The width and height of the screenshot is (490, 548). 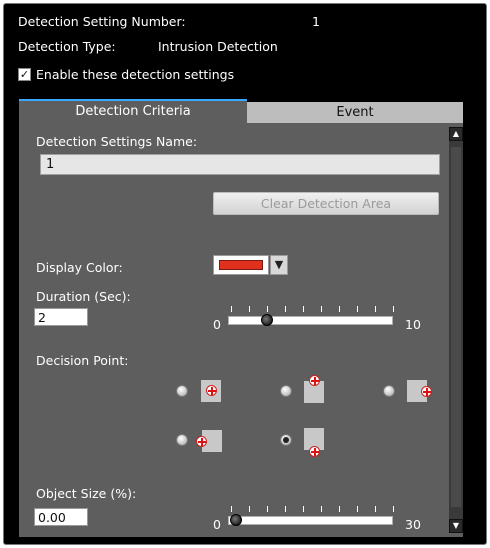 What do you see at coordinates (67, 46) in the screenshot?
I see `detection-type-label: Detection Type:` at bounding box center [67, 46].